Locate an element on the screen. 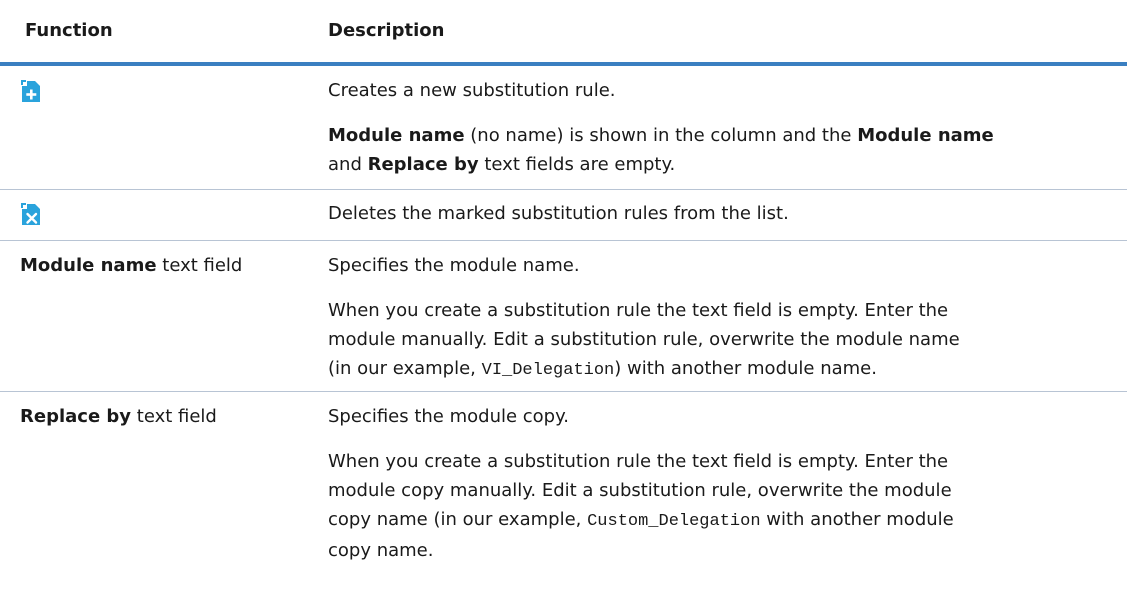 Image resolution: width=1127 pixels, height=592 pixels. new-document-plus-icon is located at coordinates (31, 91).